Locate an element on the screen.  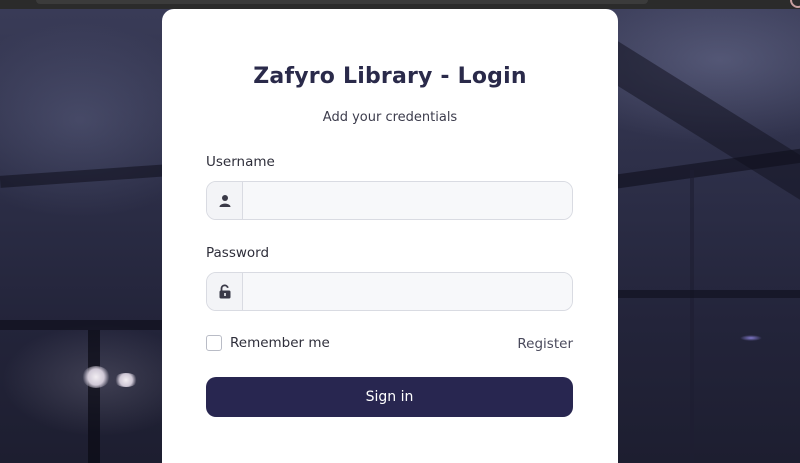
username-label: Username is located at coordinates (240, 162).